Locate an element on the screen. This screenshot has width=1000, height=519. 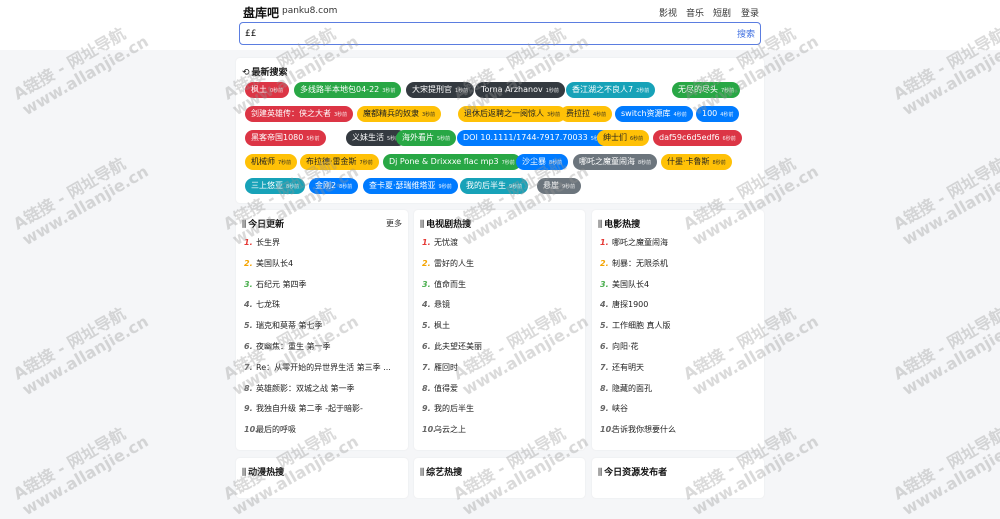
search-tag: 枫土 0秒前 is located at coordinates (267, 90).